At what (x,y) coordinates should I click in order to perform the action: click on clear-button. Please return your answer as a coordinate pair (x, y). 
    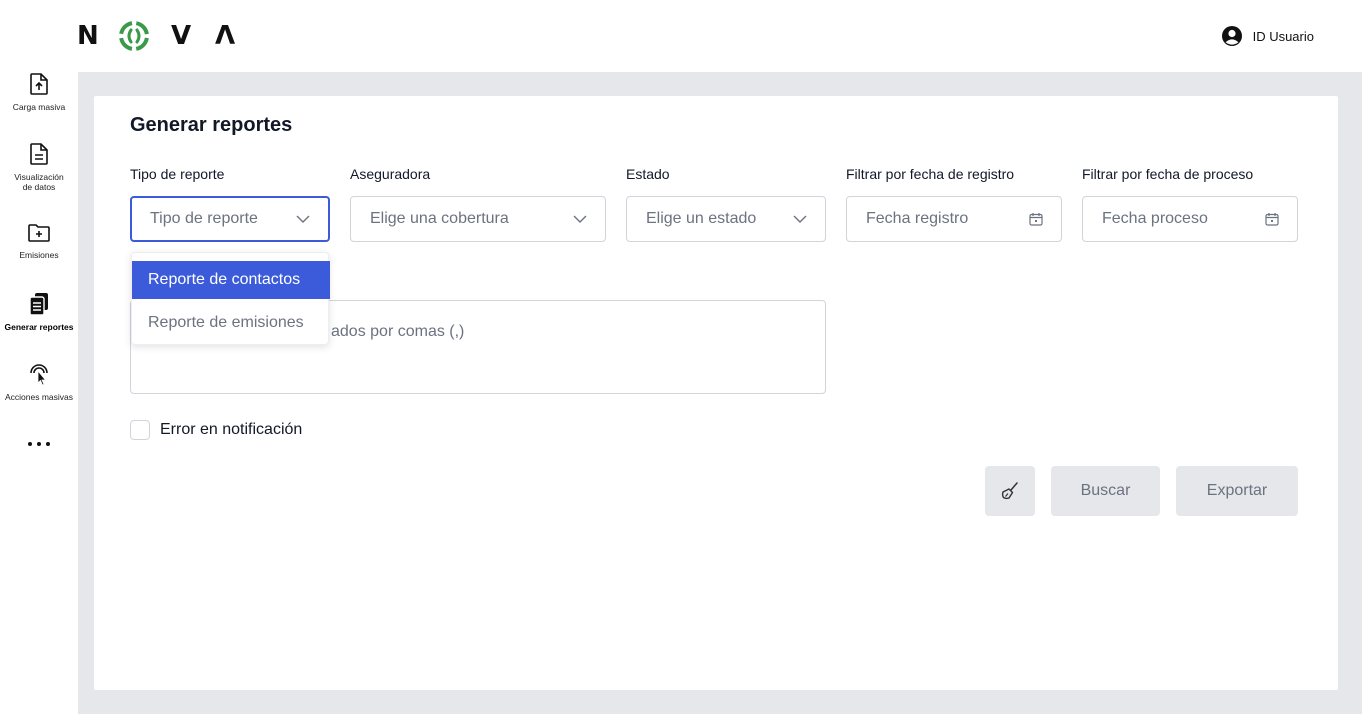
    Looking at the image, I should click on (1010, 491).